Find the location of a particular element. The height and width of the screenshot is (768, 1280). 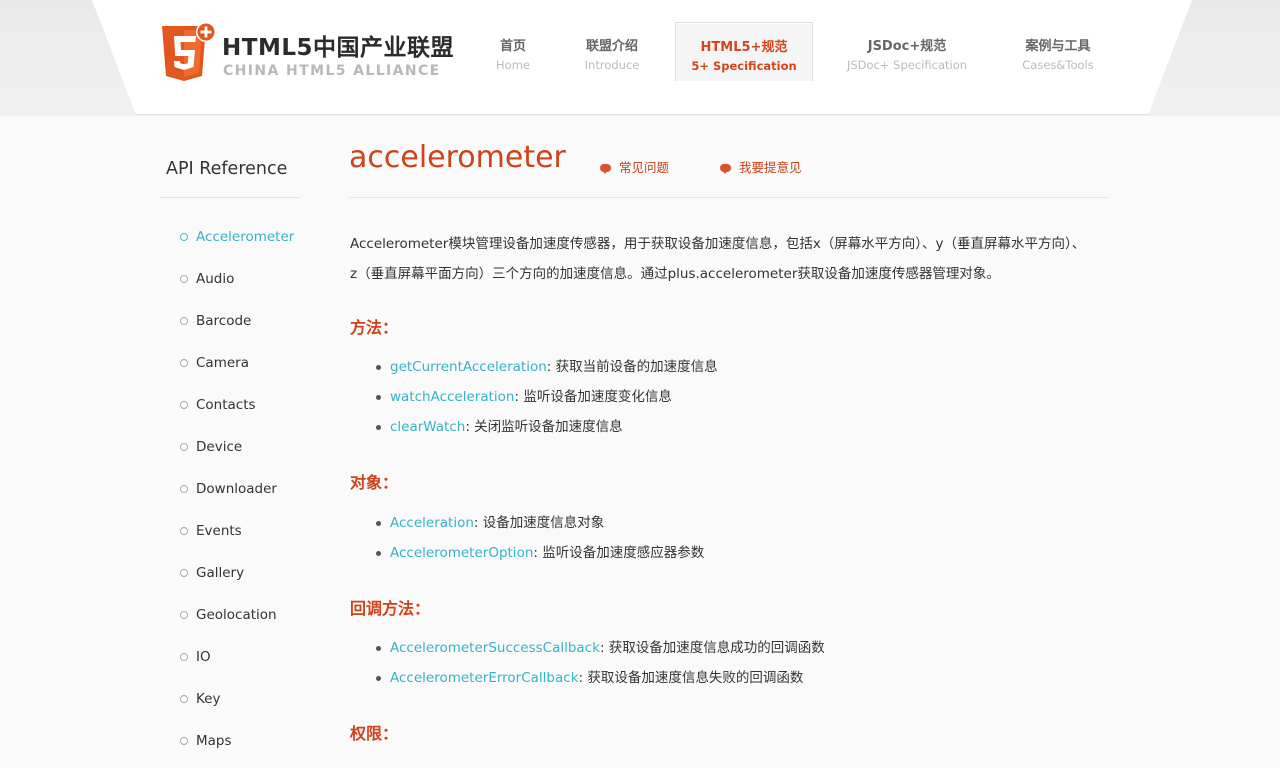

html5-shield-icon is located at coordinates (189, 51).